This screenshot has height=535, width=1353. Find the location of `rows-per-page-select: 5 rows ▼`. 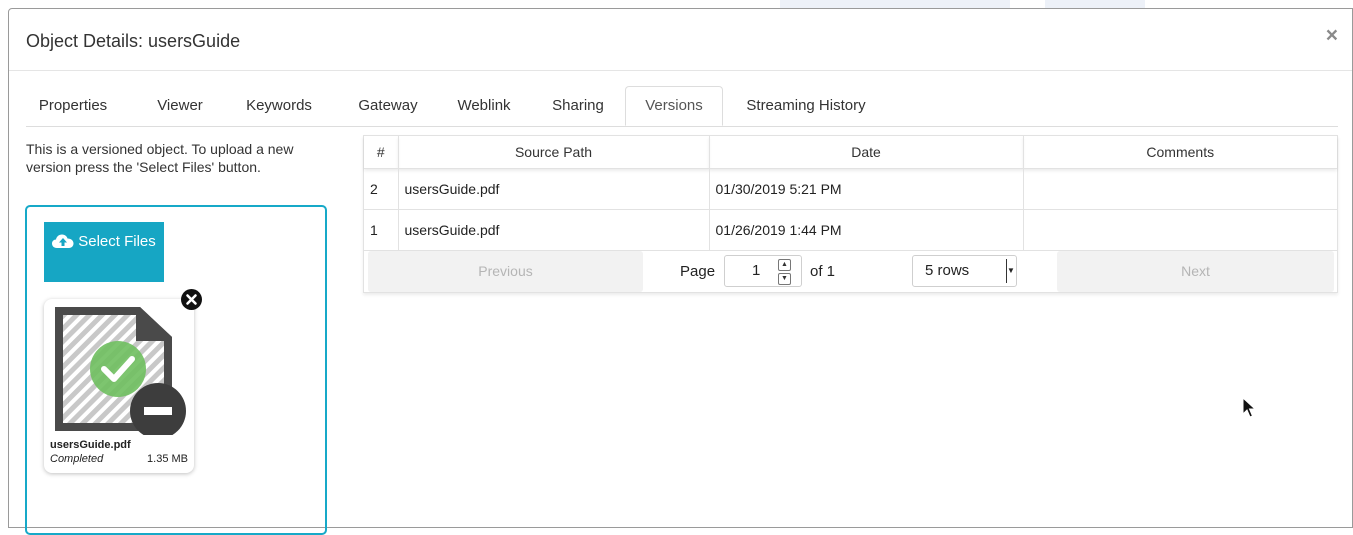

rows-per-page-select: 5 rows ▼ is located at coordinates (964, 271).